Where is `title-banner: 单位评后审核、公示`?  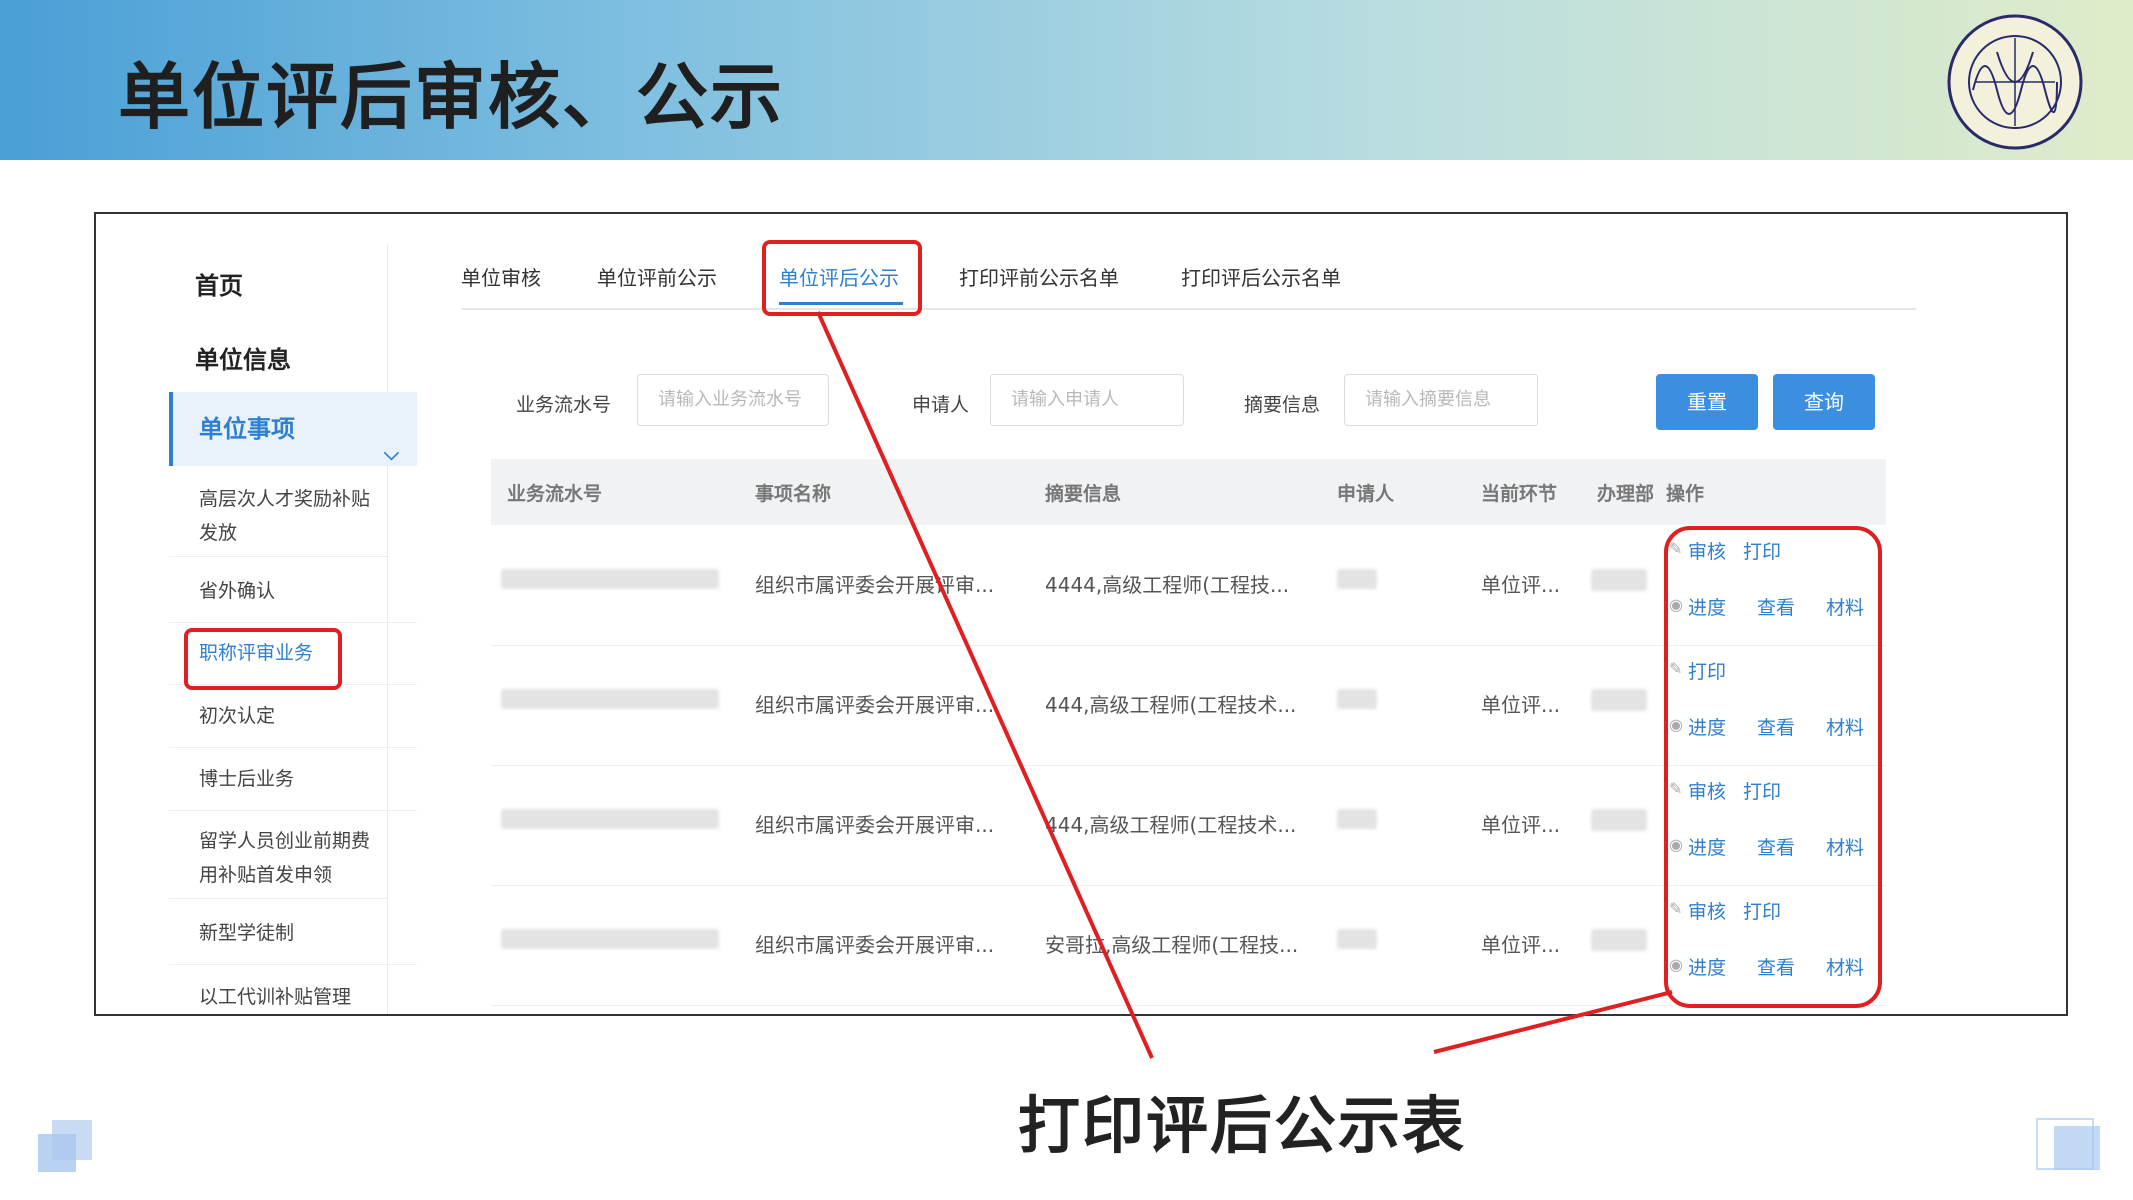 title-banner: 单位评后审核、公示 is located at coordinates (1066, 80).